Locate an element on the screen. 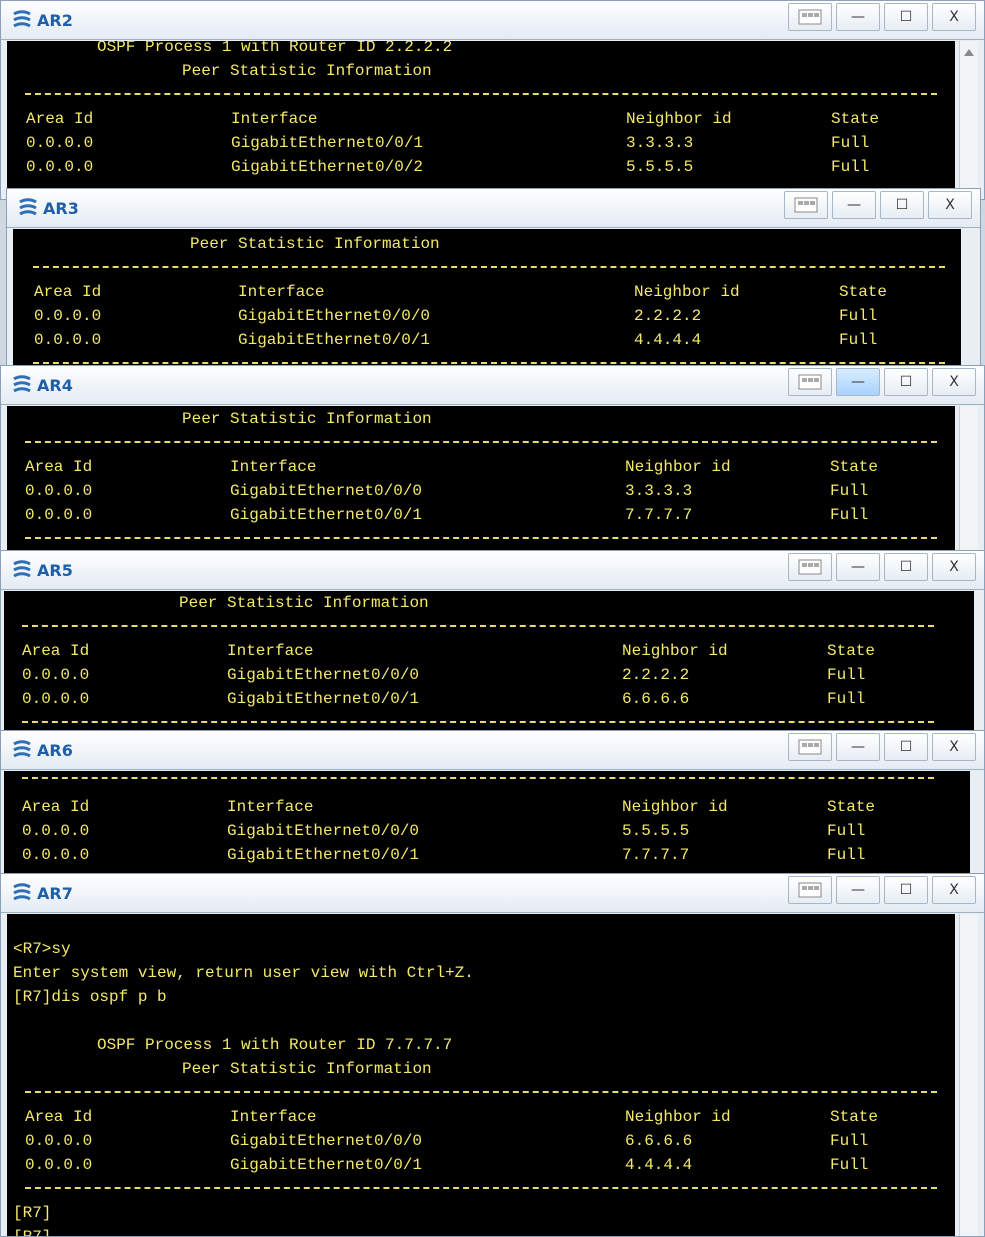 This screenshot has height=1237, width=985. scroll-up-icon is located at coordinates (969, 52).